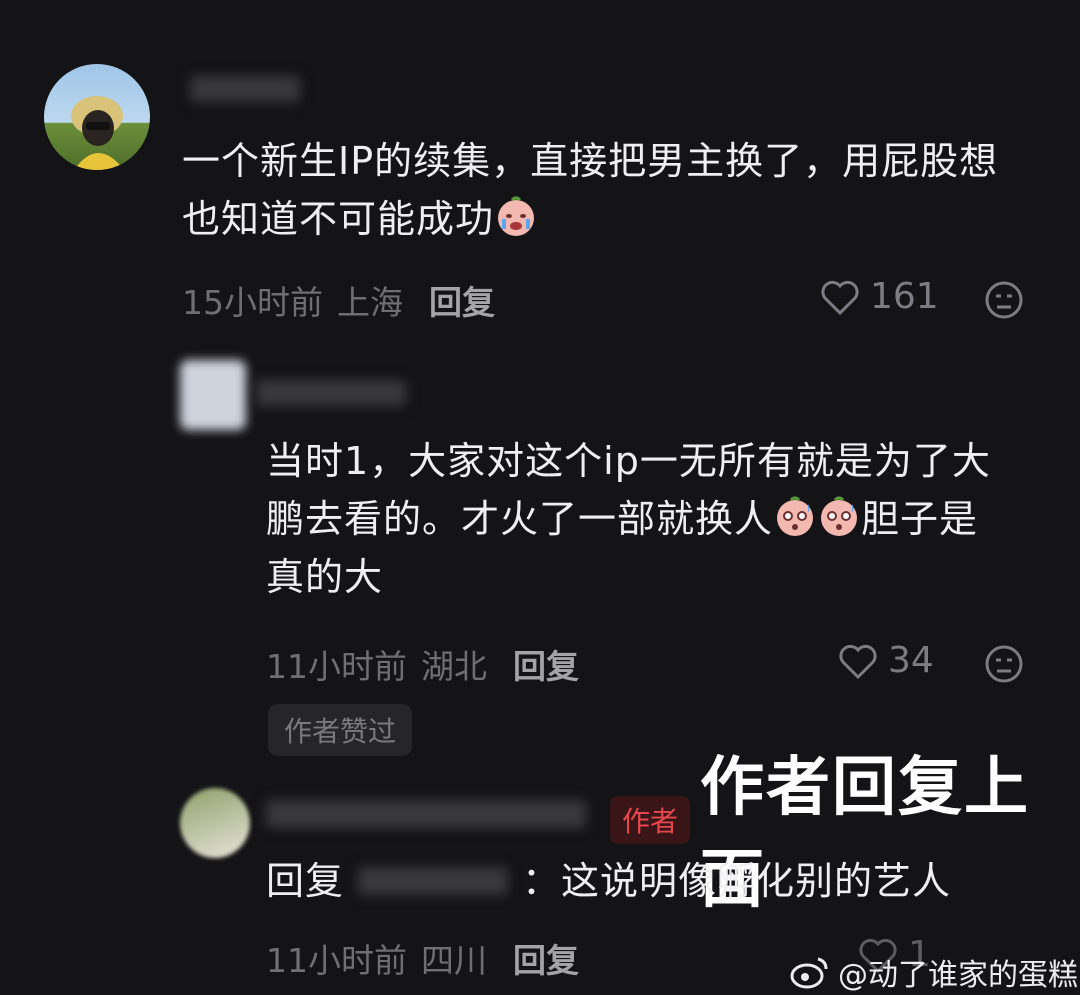  I want to click on reply-prefix: 回复, so click(305, 881).